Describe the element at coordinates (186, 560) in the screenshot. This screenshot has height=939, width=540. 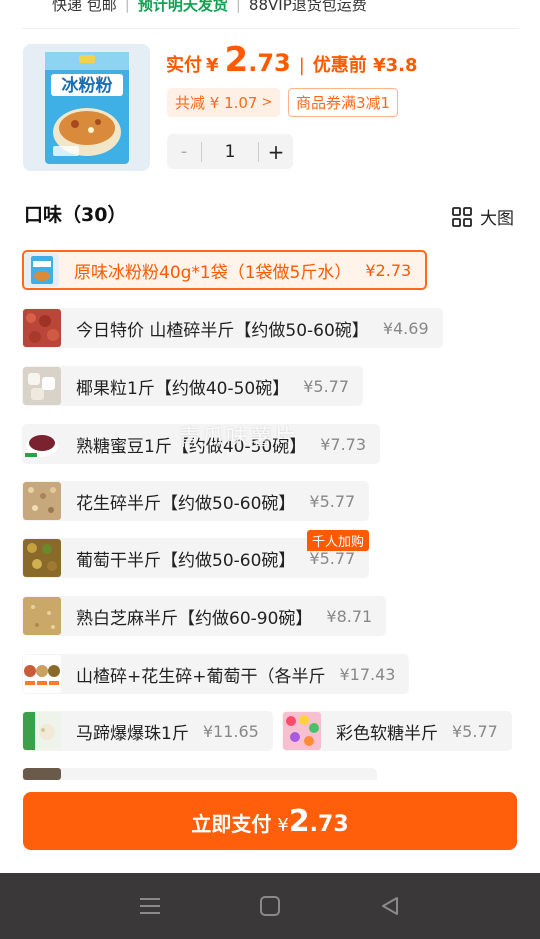
I see `option-name: 葡萄干半斤【约做50-60碗】` at that location.